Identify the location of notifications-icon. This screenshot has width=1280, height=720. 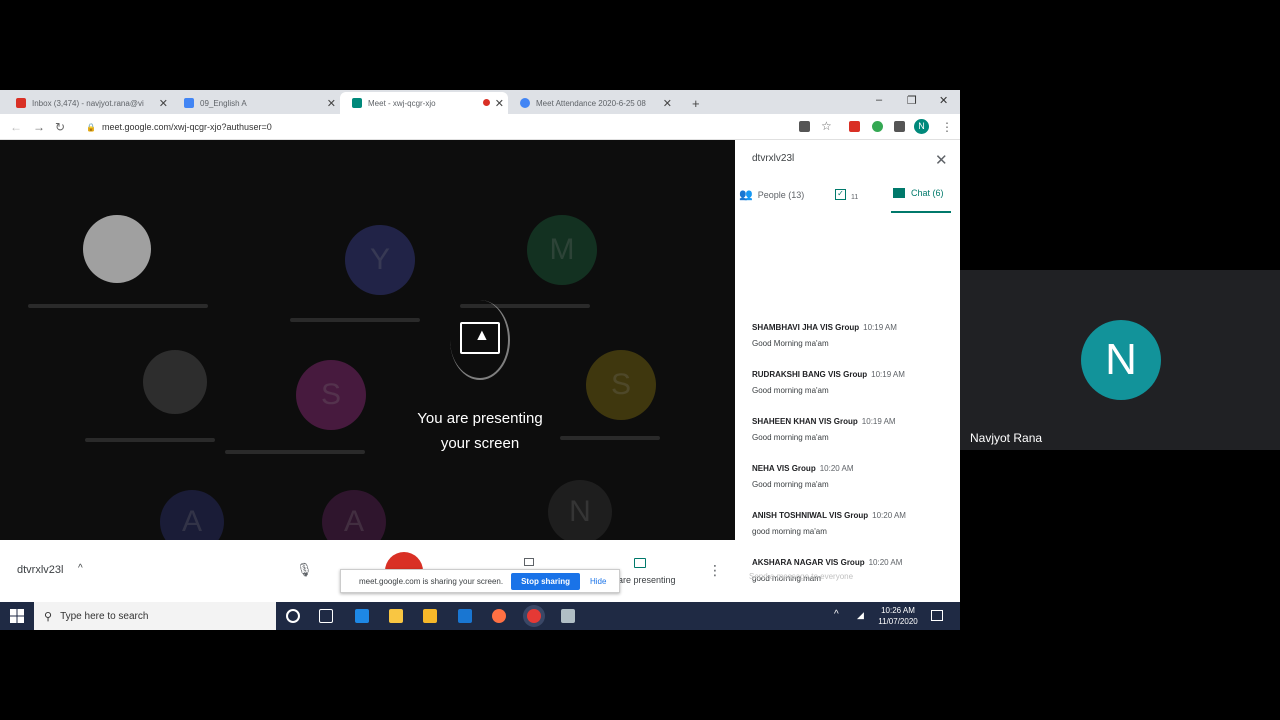
(937, 615).